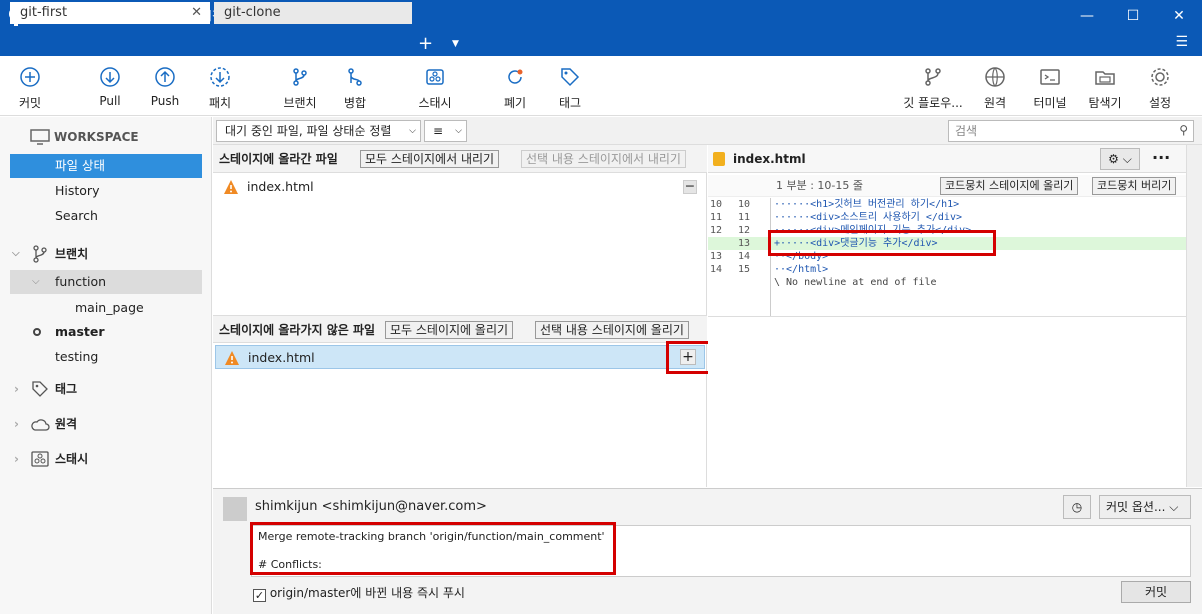 The width and height of the screenshot is (1202, 614). I want to click on branch-button: 브랜치, so click(300, 88).